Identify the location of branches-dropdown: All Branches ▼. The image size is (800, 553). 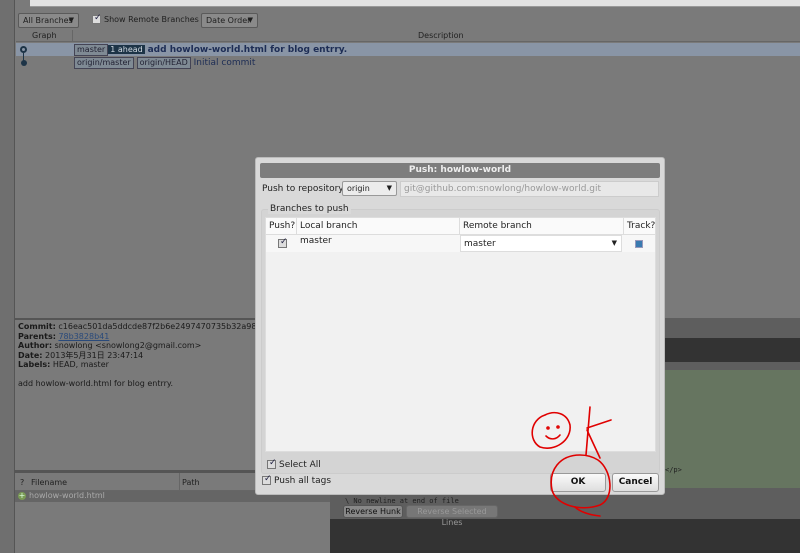
(48, 20).